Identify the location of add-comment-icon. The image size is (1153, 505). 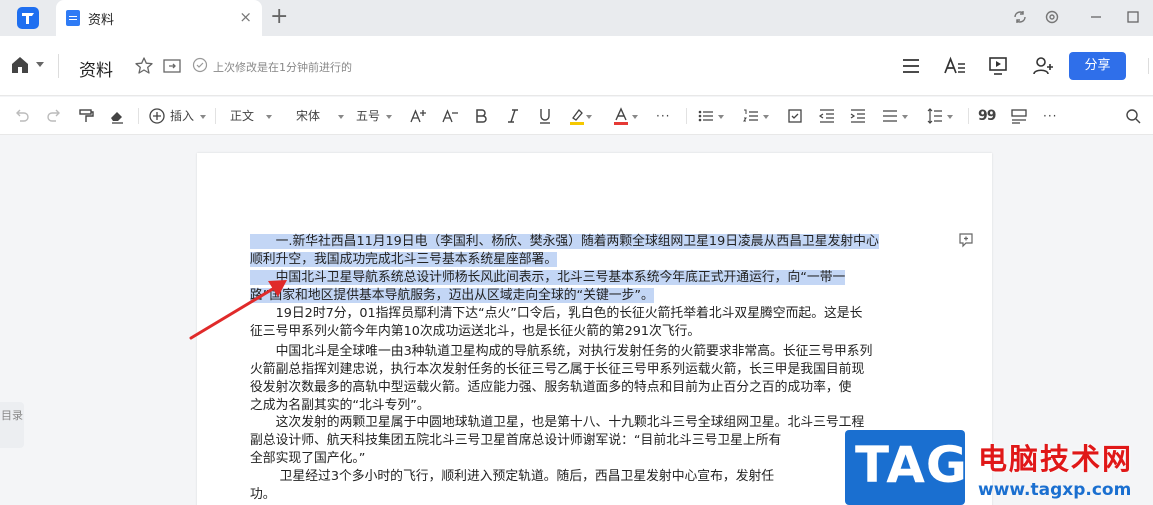
(966, 240).